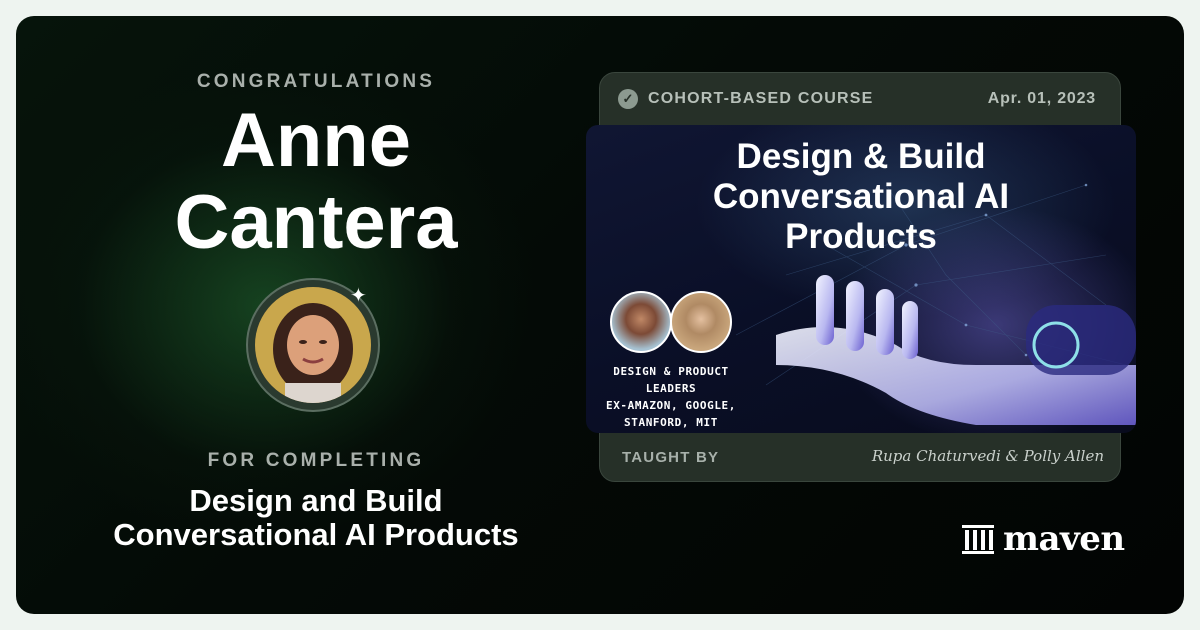 The height and width of the screenshot is (630, 1200). I want to click on course-type-label: COHORT-BASED COURSE, so click(761, 98).